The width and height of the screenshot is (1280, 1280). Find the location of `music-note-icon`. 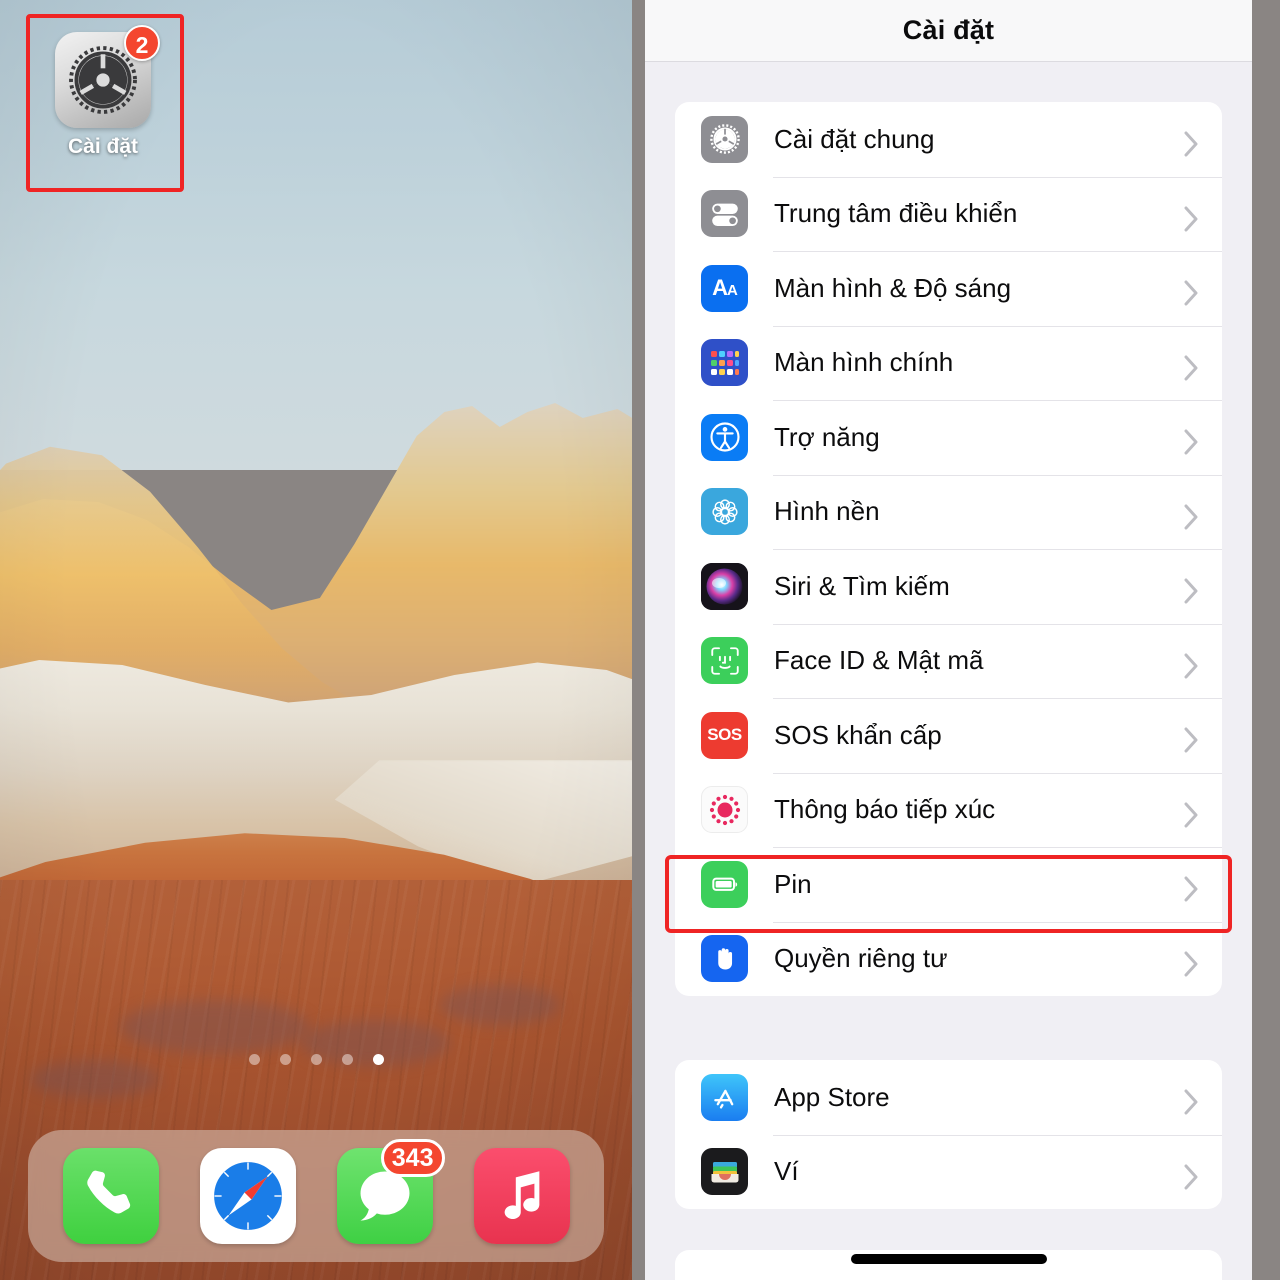

music-note-icon is located at coordinates (521, 1195).